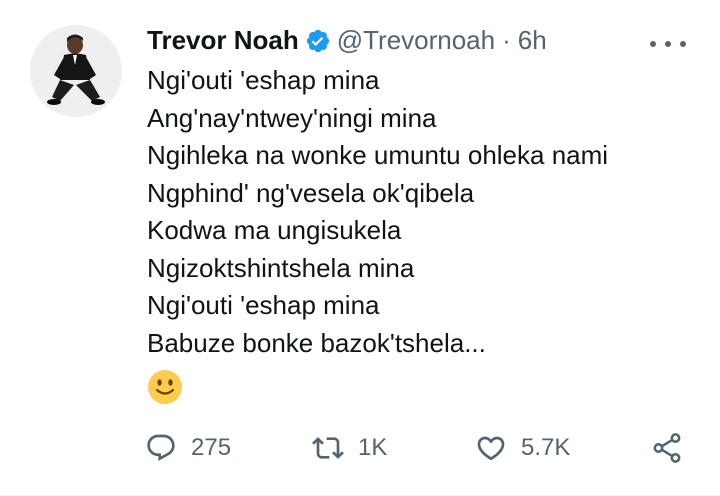 The image size is (720, 496). I want to click on share-icon, so click(667, 448).